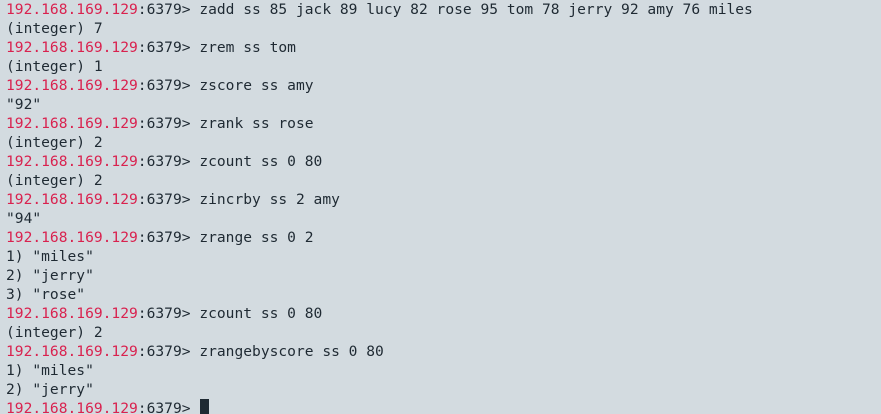  Describe the element at coordinates (443, 47) in the screenshot. I see `terminal-line-command: 192.168.169.129:6379> zrem ss tom` at that location.